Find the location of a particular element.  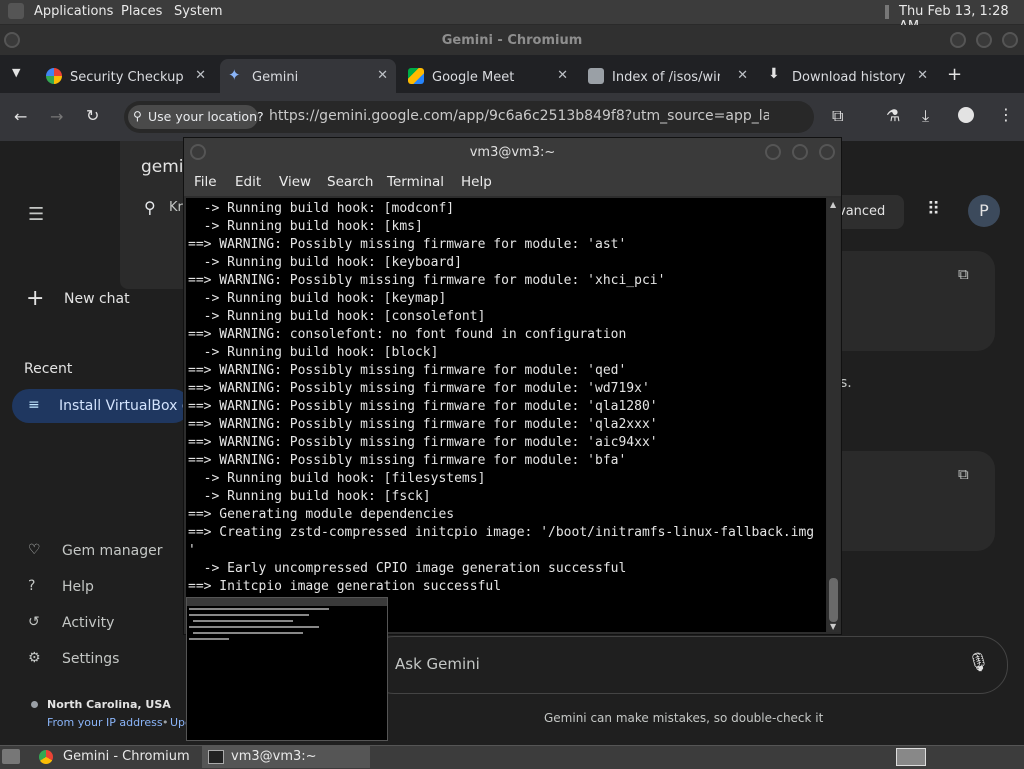

window-preview-thumbnail is located at coordinates (287, 669).